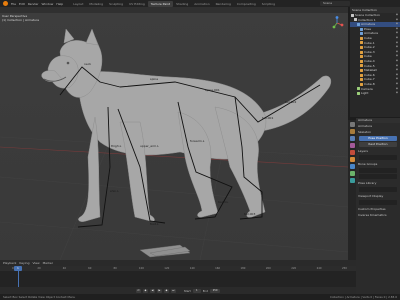 Image resolution: width=400 pixels, height=300 pixels. Describe the element at coordinates (352, 180) in the screenshot. I see `bone-tab-icon` at that location.